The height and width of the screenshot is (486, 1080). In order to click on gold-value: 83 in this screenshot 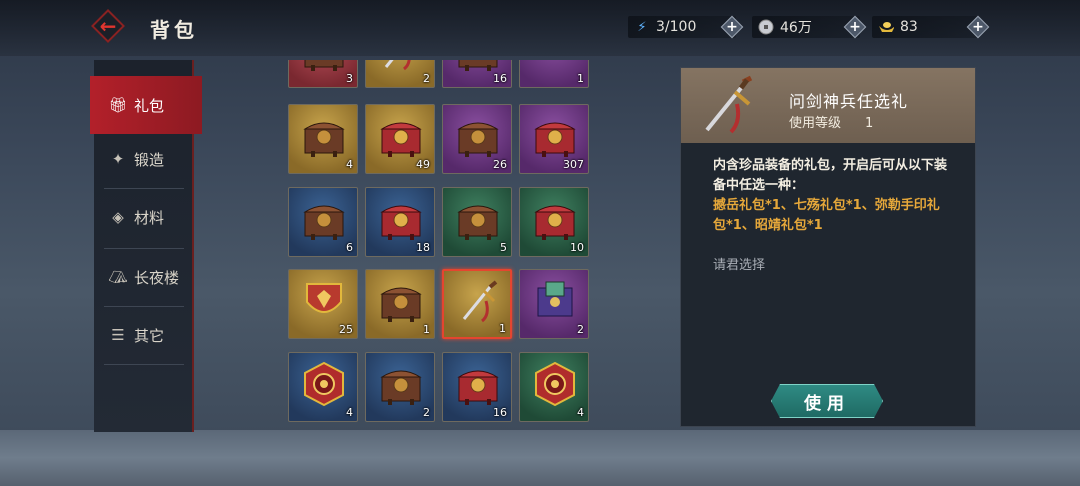, I will do `click(909, 27)`.